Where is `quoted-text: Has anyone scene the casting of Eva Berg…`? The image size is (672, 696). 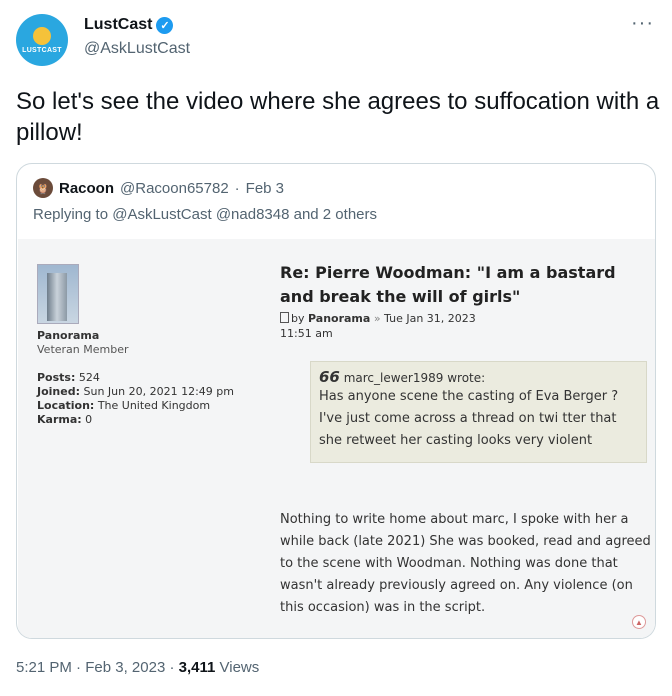
quoted-text: Has anyone scene the casting of Eva Berg… is located at coordinates (469, 418).